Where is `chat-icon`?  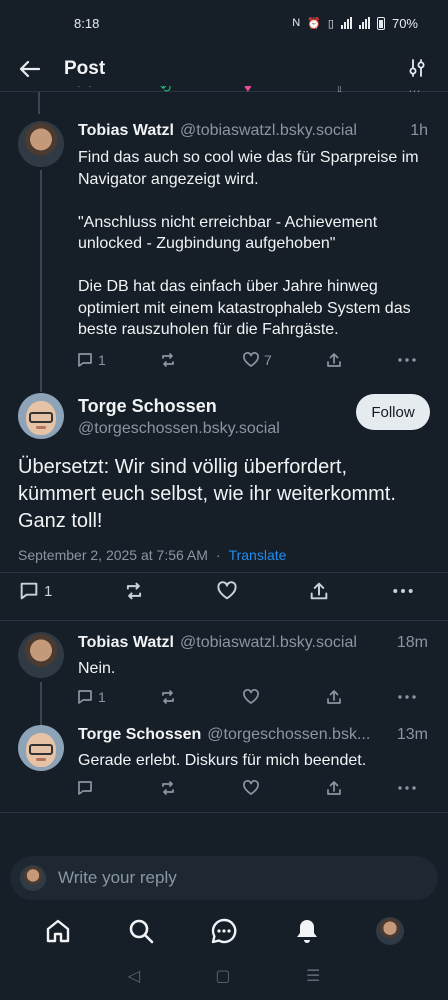
chat-icon is located at coordinates (224, 931).